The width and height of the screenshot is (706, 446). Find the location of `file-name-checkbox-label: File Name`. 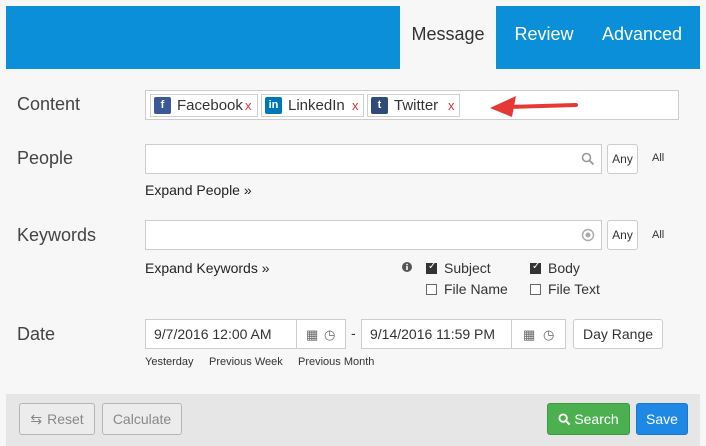

file-name-checkbox-label: File Name is located at coordinates (476, 289).